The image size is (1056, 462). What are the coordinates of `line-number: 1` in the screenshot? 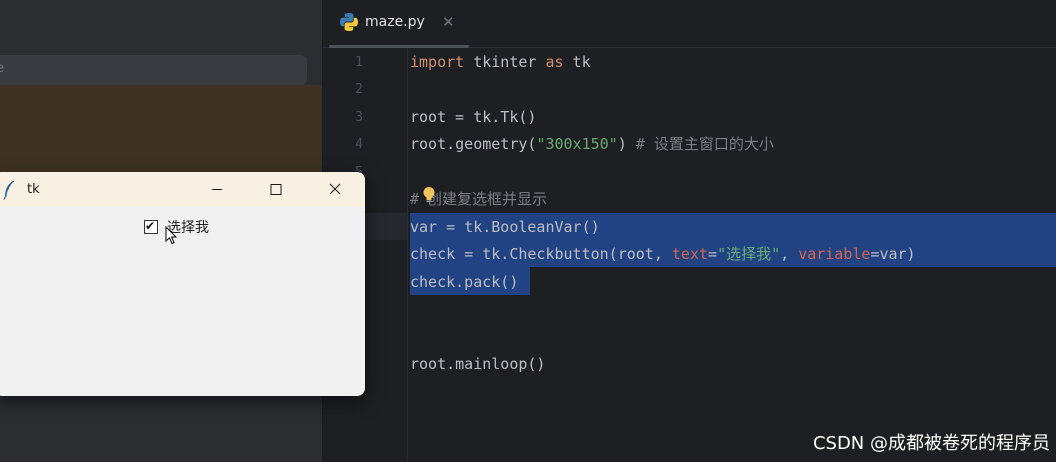 It's located at (359, 62).